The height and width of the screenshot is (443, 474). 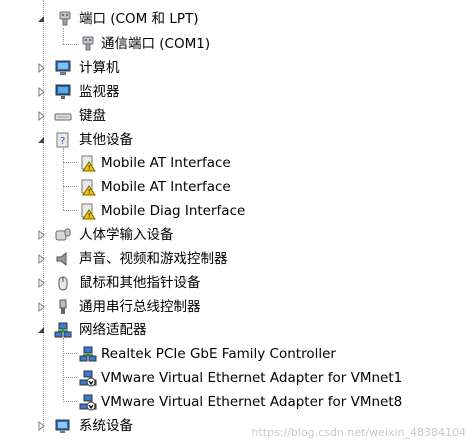 What do you see at coordinates (218, 354) in the screenshot?
I see `node-label: Realtek PCIe GbE Family Controller` at bounding box center [218, 354].